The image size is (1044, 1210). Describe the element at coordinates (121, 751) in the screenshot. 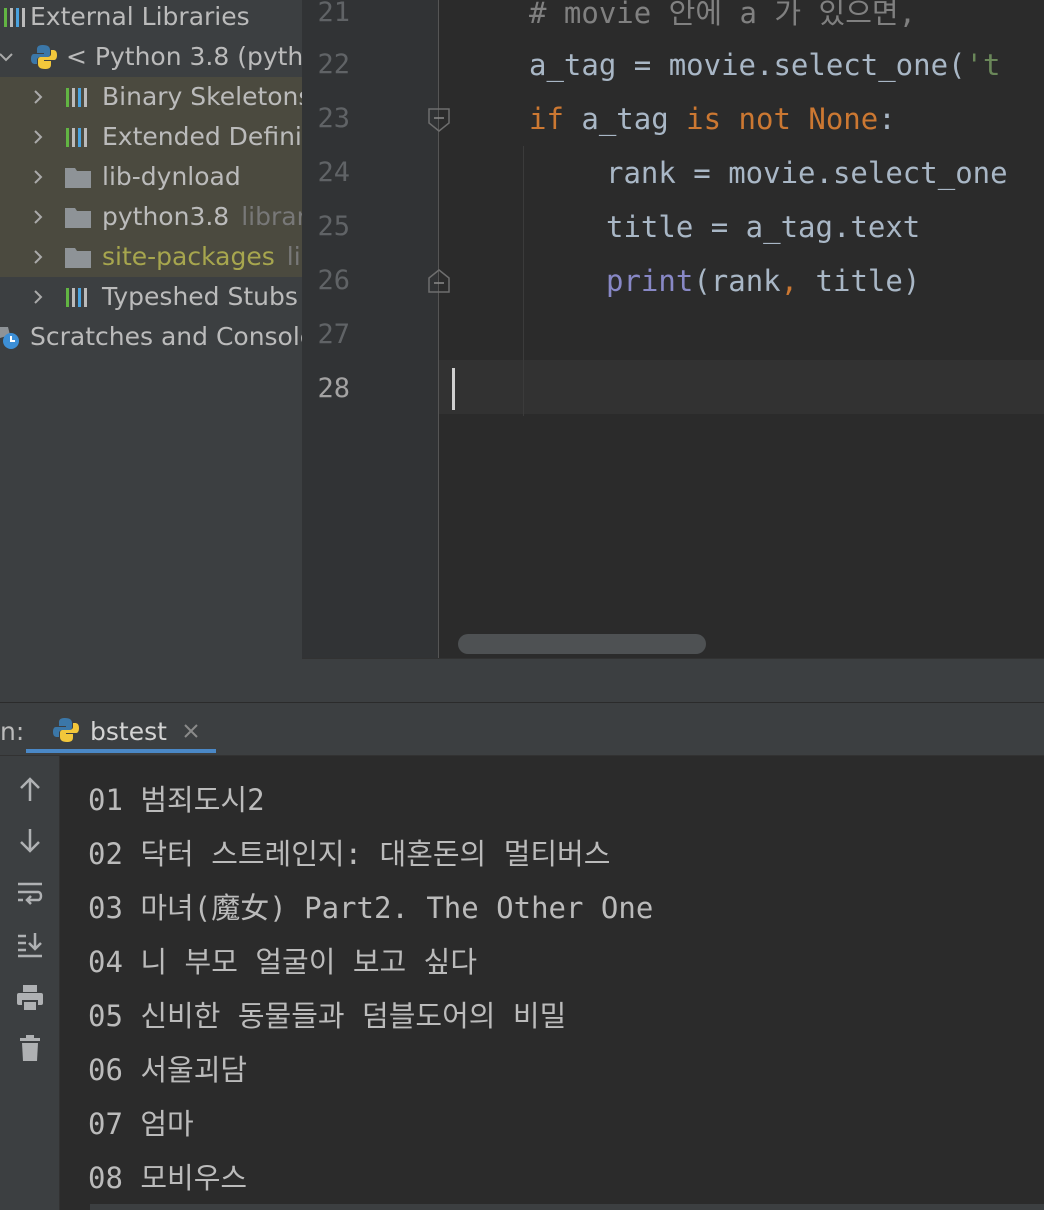

I see `run-tab-active-indicator` at that location.